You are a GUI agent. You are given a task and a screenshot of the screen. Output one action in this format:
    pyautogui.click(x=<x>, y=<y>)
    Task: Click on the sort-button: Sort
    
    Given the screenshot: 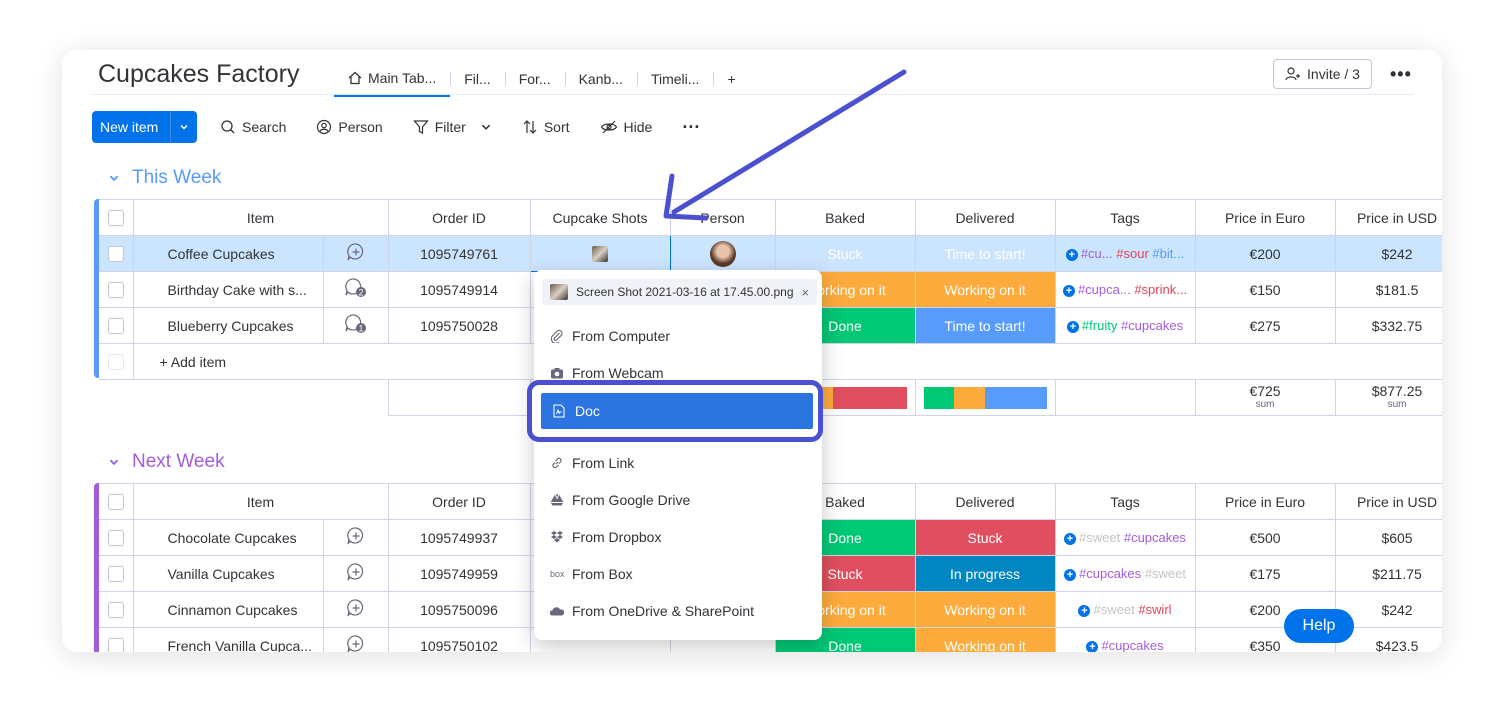 What is the action you would take?
    pyautogui.click(x=546, y=127)
    